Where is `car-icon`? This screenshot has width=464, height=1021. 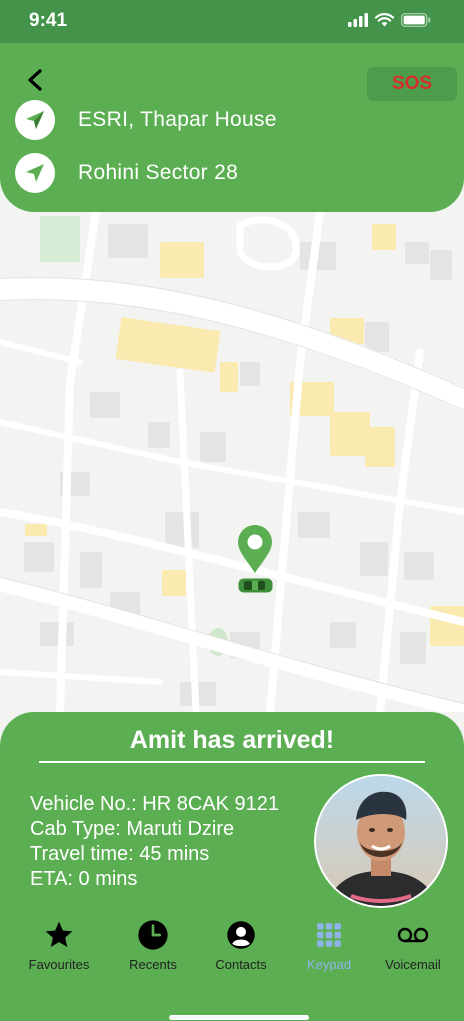
car-icon is located at coordinates (255, 585).